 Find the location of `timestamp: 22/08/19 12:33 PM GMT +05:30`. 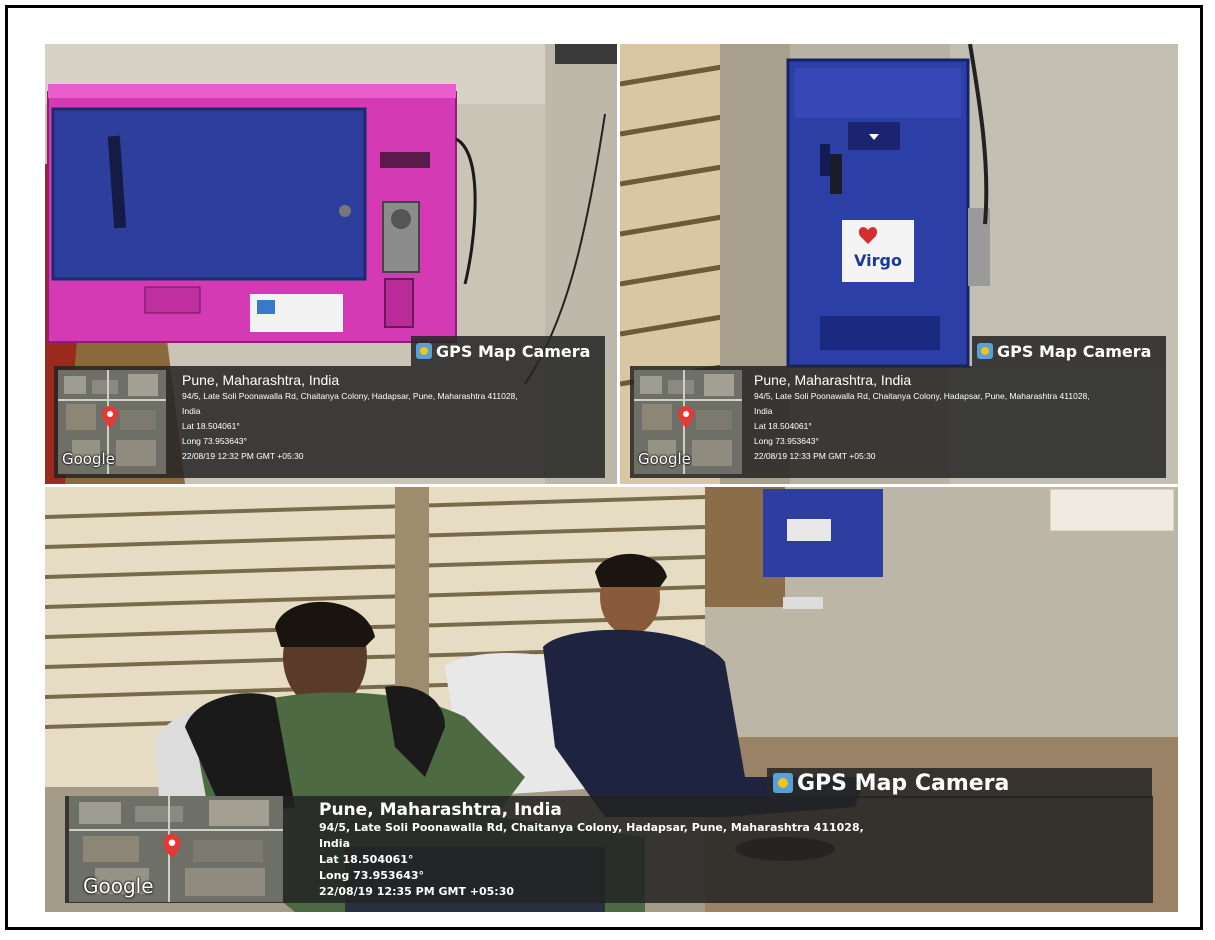

timestamp: 22/08/19 12:33 PM GMT +05:30 is located at coordinates (815, 456).